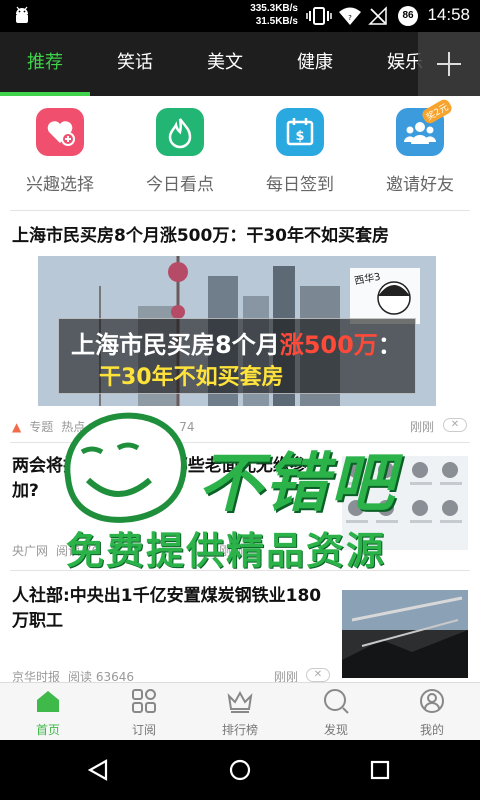 The height and width of the screenshot is (800, 480). Describe the element at coordinates (172, 609) in the screenshot. I see `article-title: 人社部:中央出1千亿安置煤炭钢铁业180万职工` at that location.